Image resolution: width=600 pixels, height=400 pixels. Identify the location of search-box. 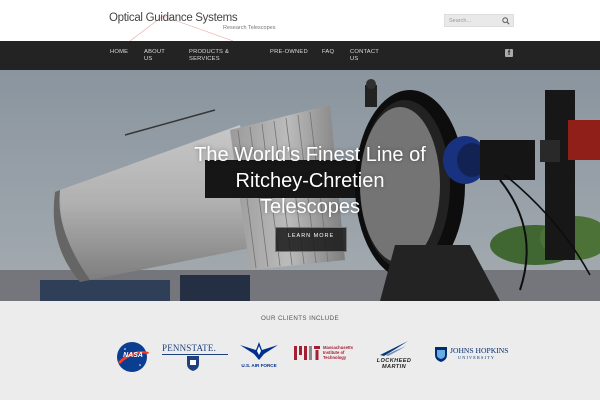
(479, 20).